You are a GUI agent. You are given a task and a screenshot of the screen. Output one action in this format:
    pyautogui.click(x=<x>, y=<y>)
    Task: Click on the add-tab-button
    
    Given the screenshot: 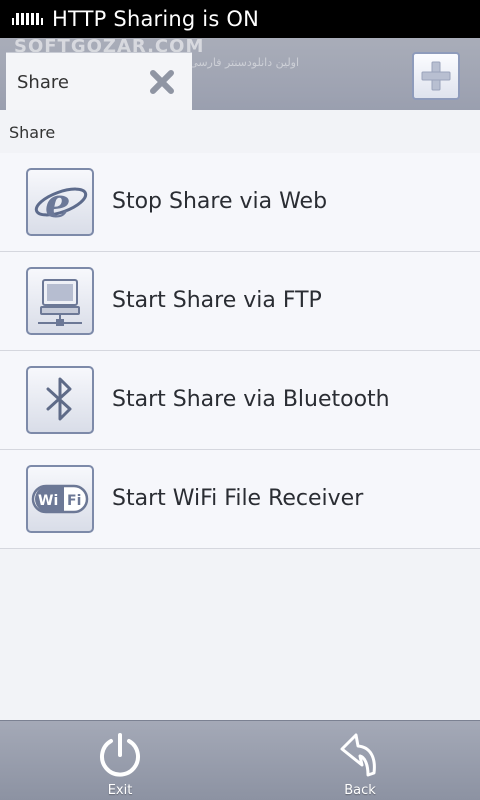 What is the action you would take?
    pyautogui.click(x=436, y=76)
    